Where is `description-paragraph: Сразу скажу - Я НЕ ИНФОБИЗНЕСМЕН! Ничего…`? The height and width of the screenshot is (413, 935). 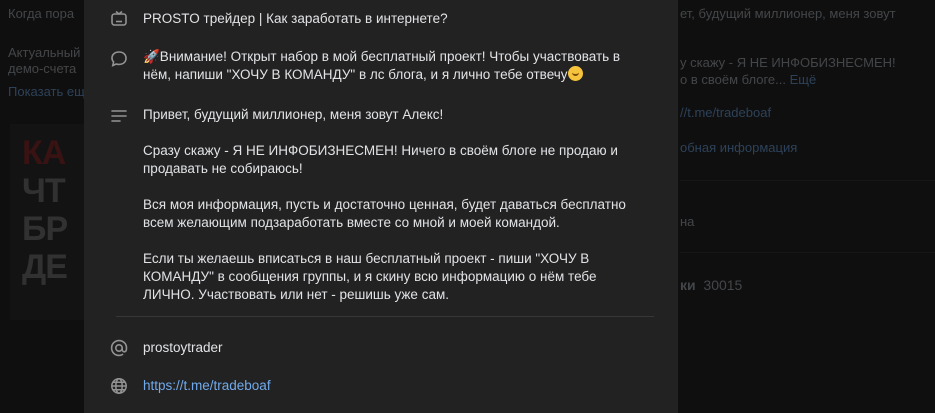
description-paragraph: Сразу скажу - Я НЕ ИНФОБИЗНЕСМЕН! Ничего… is located at coordinates (380, 159).